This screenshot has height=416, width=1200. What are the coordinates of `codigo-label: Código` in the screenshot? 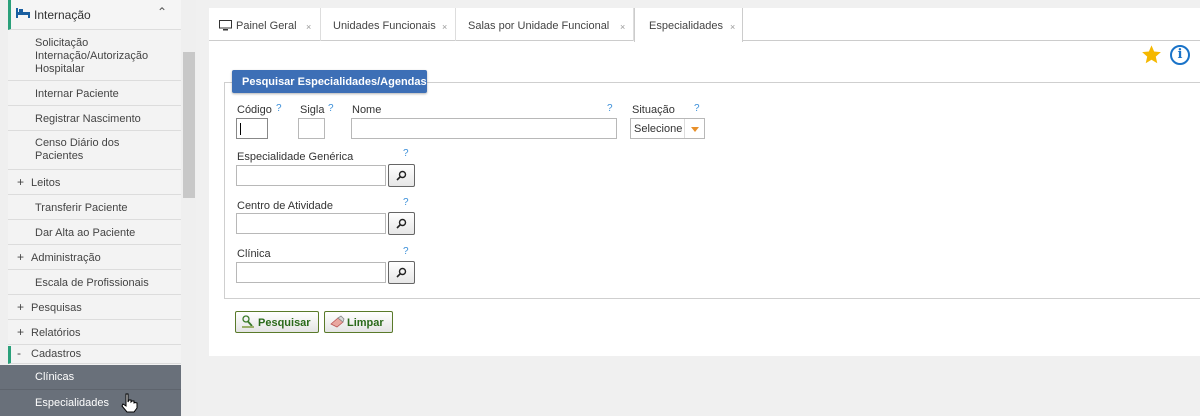 It's located at (254, 110).